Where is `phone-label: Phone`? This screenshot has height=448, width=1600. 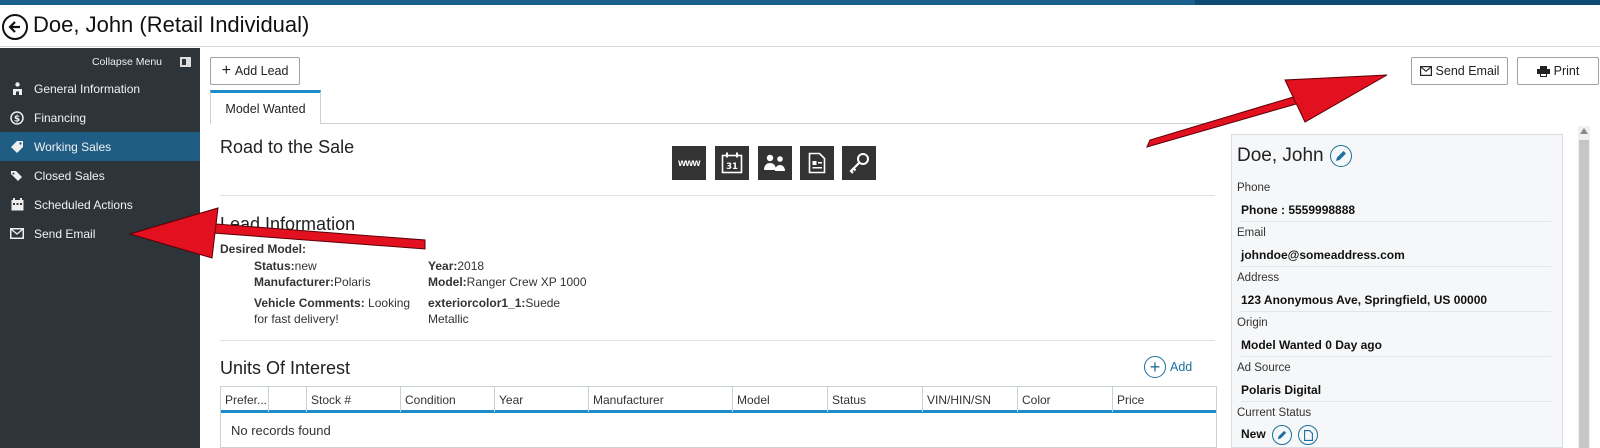 phone-label: Phone is located at coordinates (1254, 188).